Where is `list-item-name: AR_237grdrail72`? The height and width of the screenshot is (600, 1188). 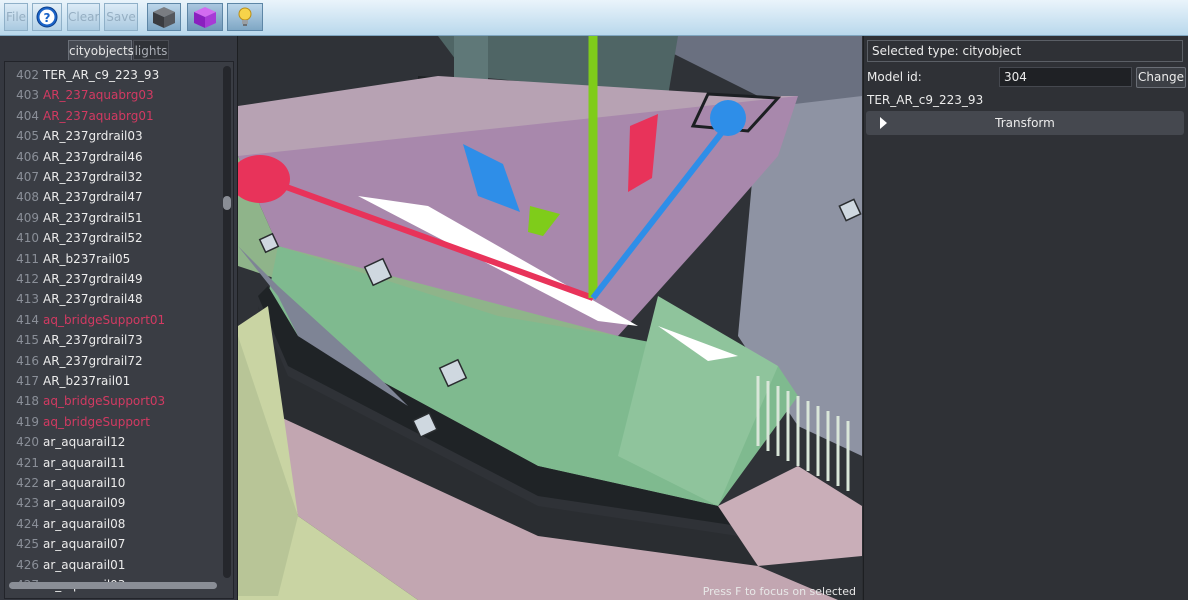
list-item-name: AR_237grdrail72 is located at coordinates (93, 360).